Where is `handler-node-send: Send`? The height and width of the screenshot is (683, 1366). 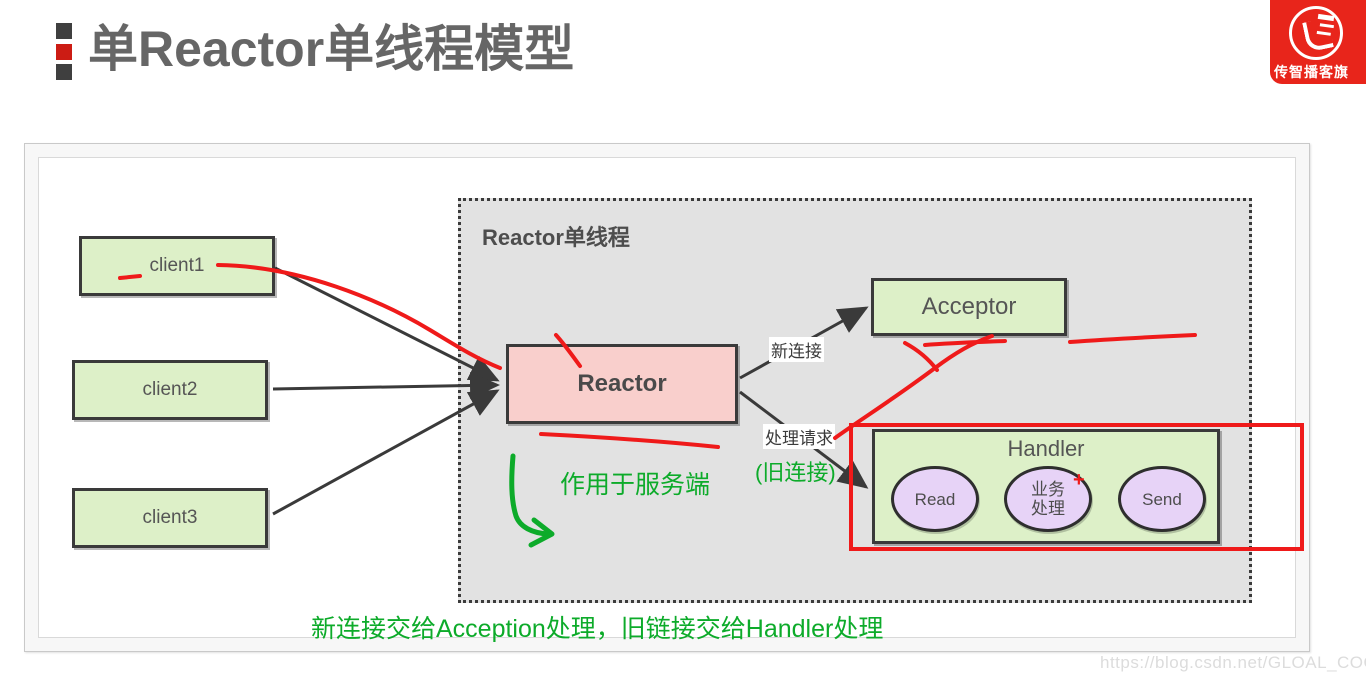
handler-node-send: Send is located at coordinates (1162, 499).